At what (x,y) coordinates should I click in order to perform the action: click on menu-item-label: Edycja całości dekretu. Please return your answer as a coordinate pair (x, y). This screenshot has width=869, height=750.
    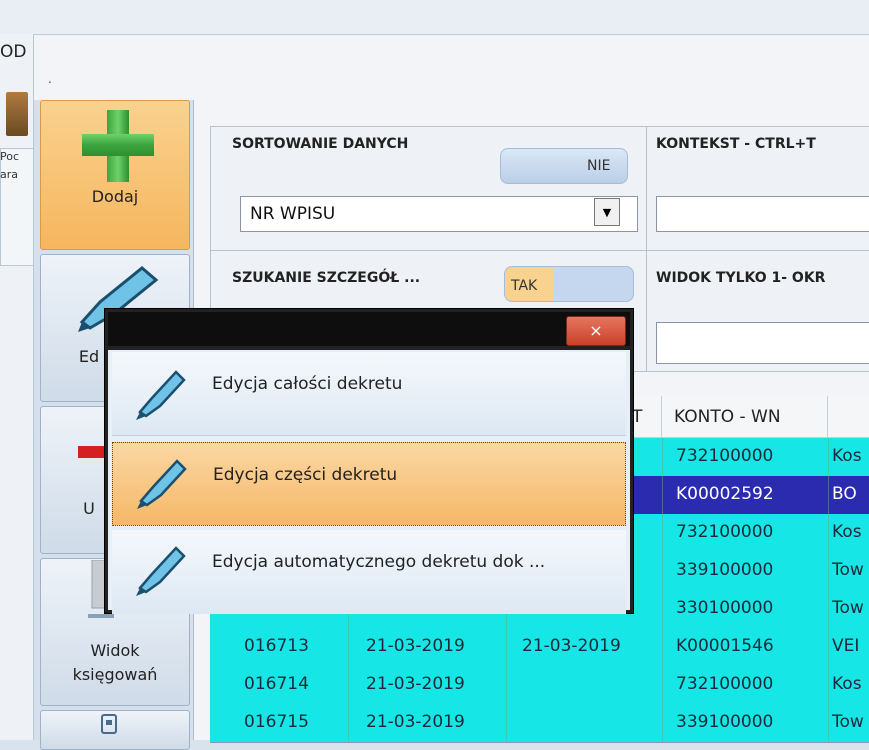
    Looking at the image, I should click on (307, 384).